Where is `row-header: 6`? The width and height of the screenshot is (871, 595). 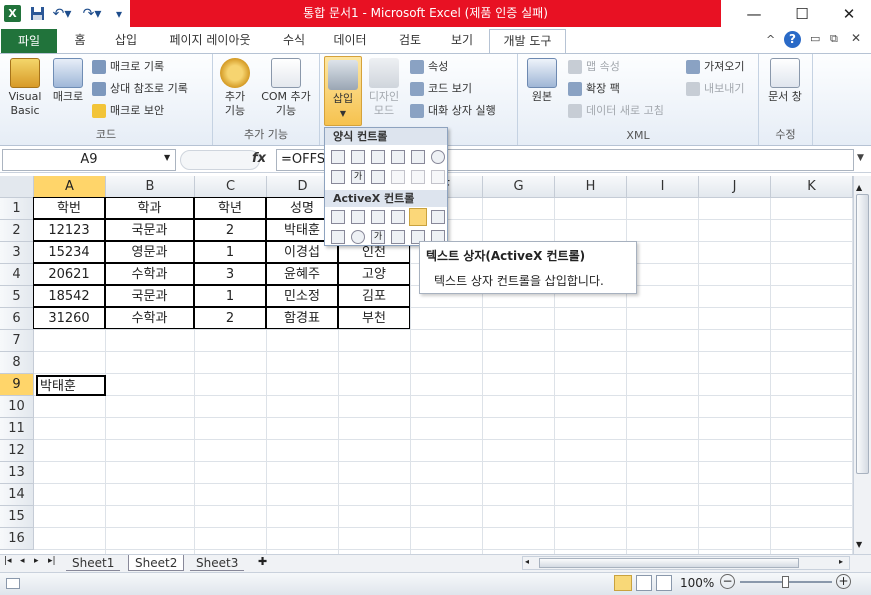 row-header: 6 is located at coordinates (17, 319).